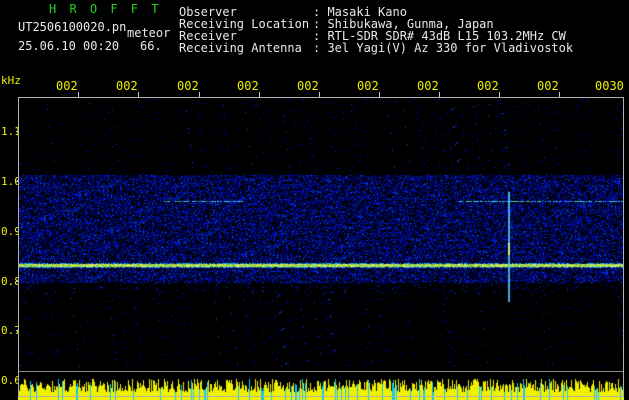 The image size is (629, 400). I want to click on signal-level-bars, so click(321, 388).